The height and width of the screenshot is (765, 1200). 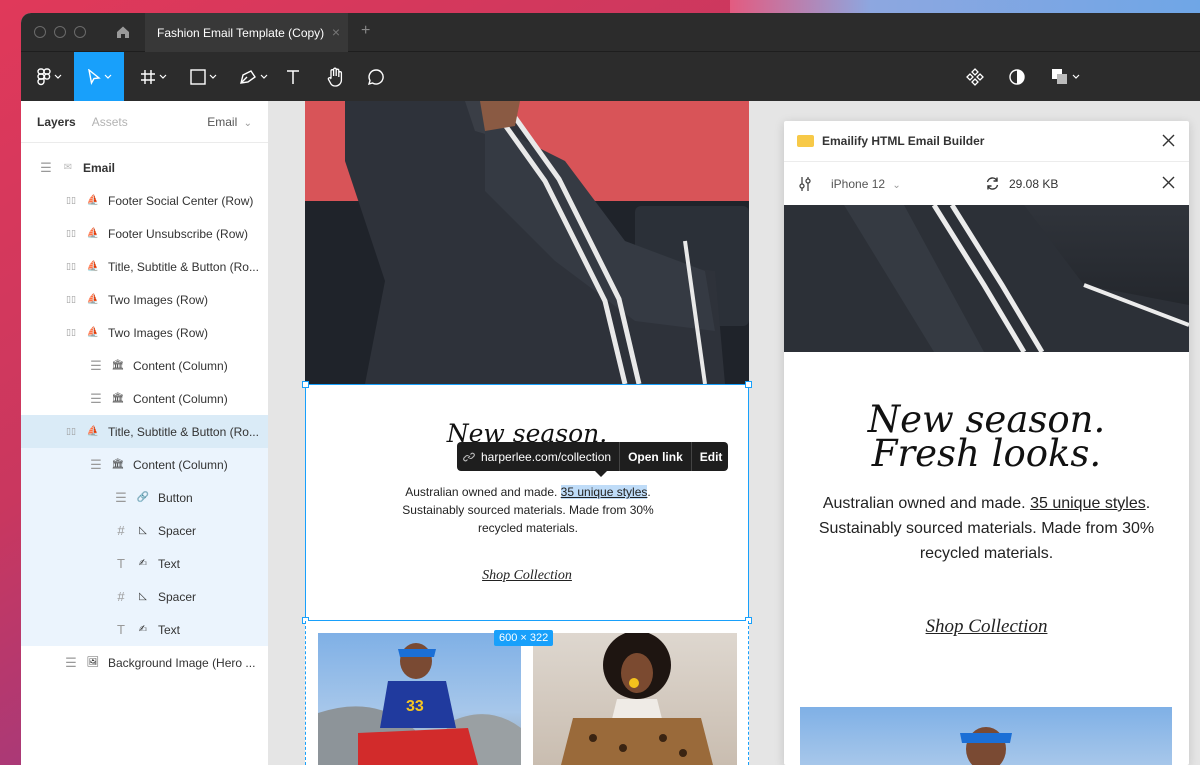 I want to click on layer-label: Footer Social Center (Row), so click(x=181, y=200).